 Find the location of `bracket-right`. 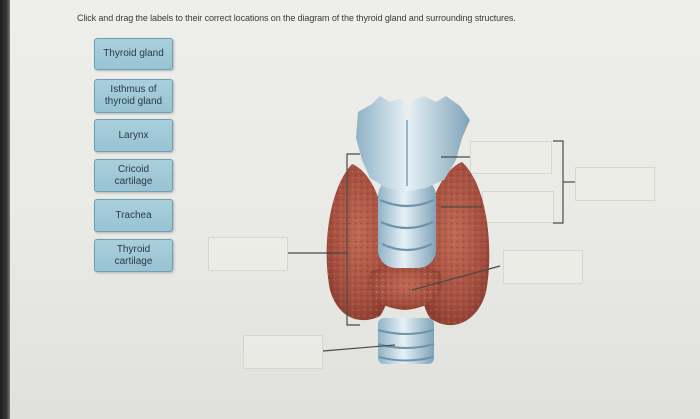

bracket-right is located at coordinates (558, 182).